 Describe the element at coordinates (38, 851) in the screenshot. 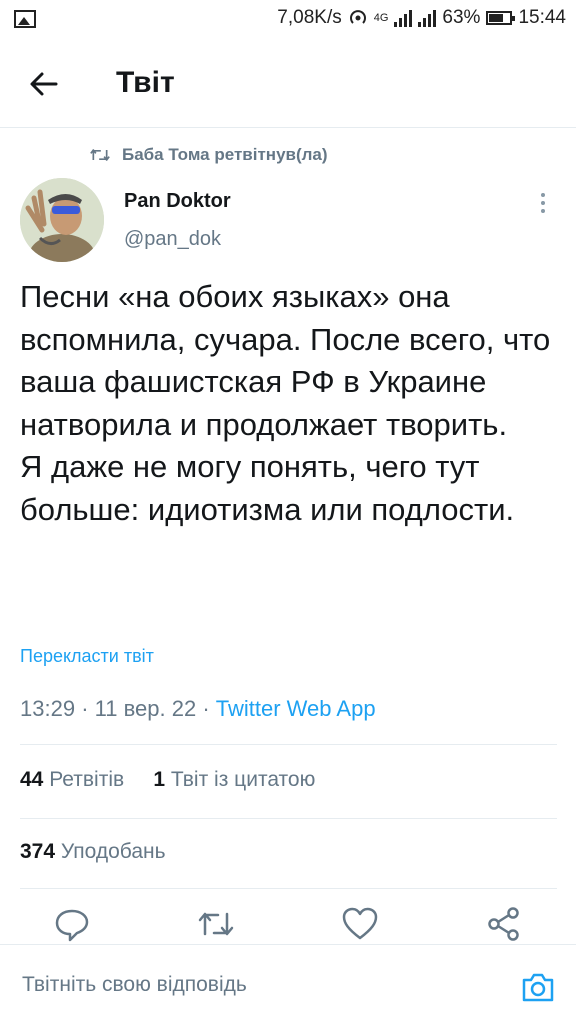

I see `likes-count: 374` at that location.